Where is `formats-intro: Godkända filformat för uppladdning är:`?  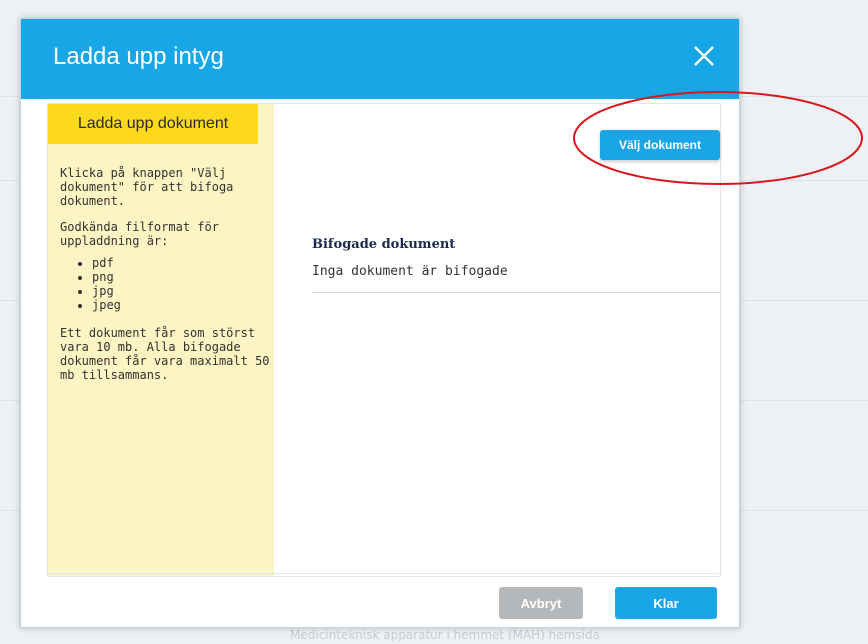 formats-intro: Godkända filformat för uppladdning är: is located at coordinates (139, 234).